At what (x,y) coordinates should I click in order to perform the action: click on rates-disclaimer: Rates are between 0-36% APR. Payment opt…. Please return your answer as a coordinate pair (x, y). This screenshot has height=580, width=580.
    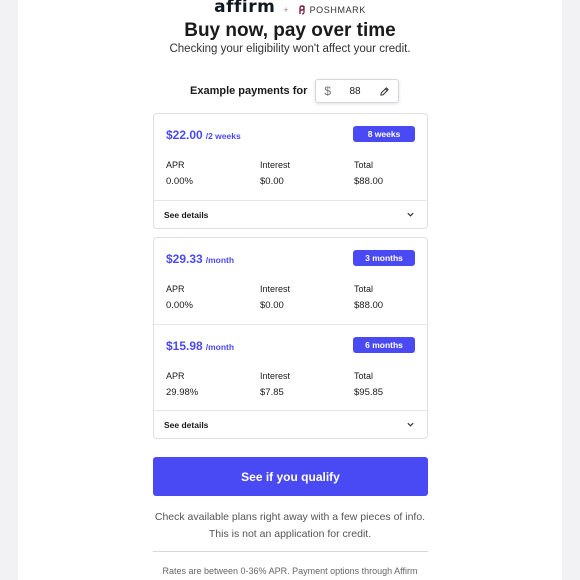
    Looking at the image, I should click on (290, 571).